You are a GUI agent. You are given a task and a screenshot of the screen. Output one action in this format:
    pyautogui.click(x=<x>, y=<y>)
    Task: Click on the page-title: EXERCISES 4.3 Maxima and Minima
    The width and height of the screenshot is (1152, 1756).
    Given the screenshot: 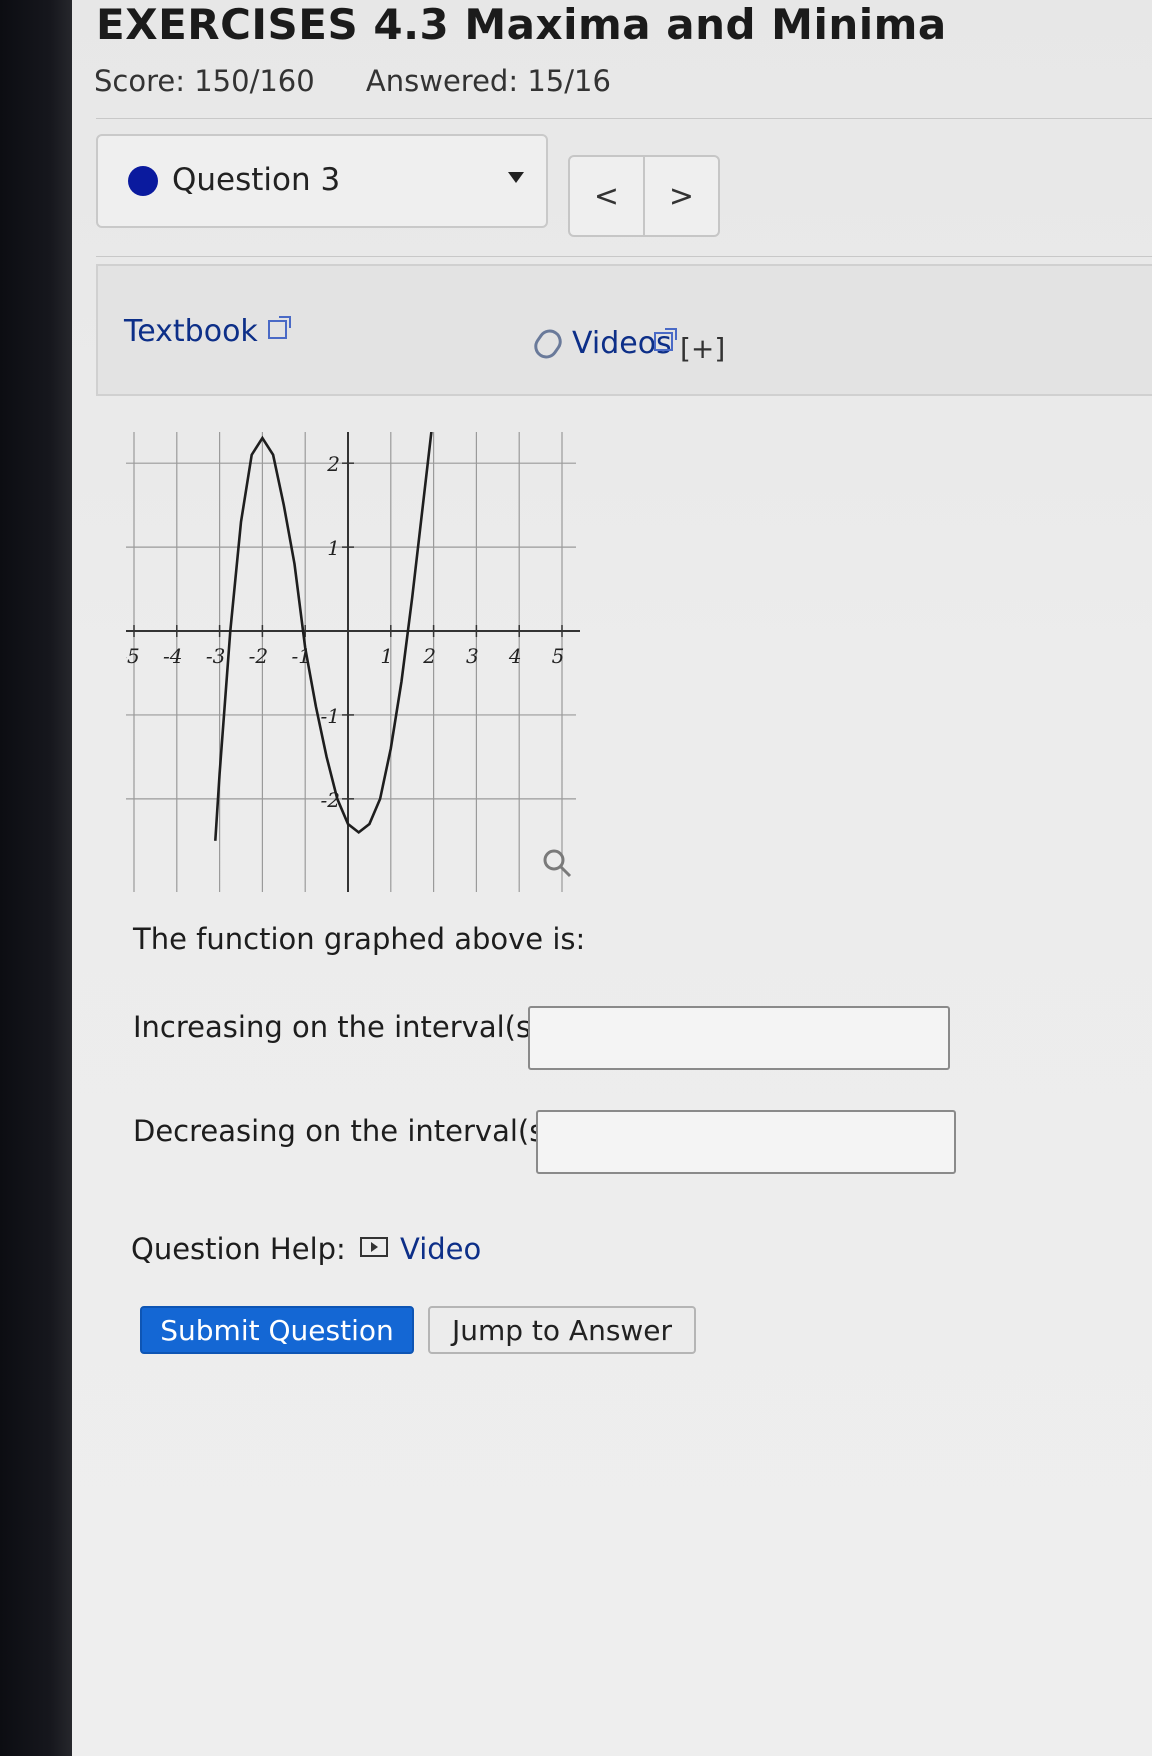 What is the action you would take?
    pyautogui.click(x=521, y=24)
    